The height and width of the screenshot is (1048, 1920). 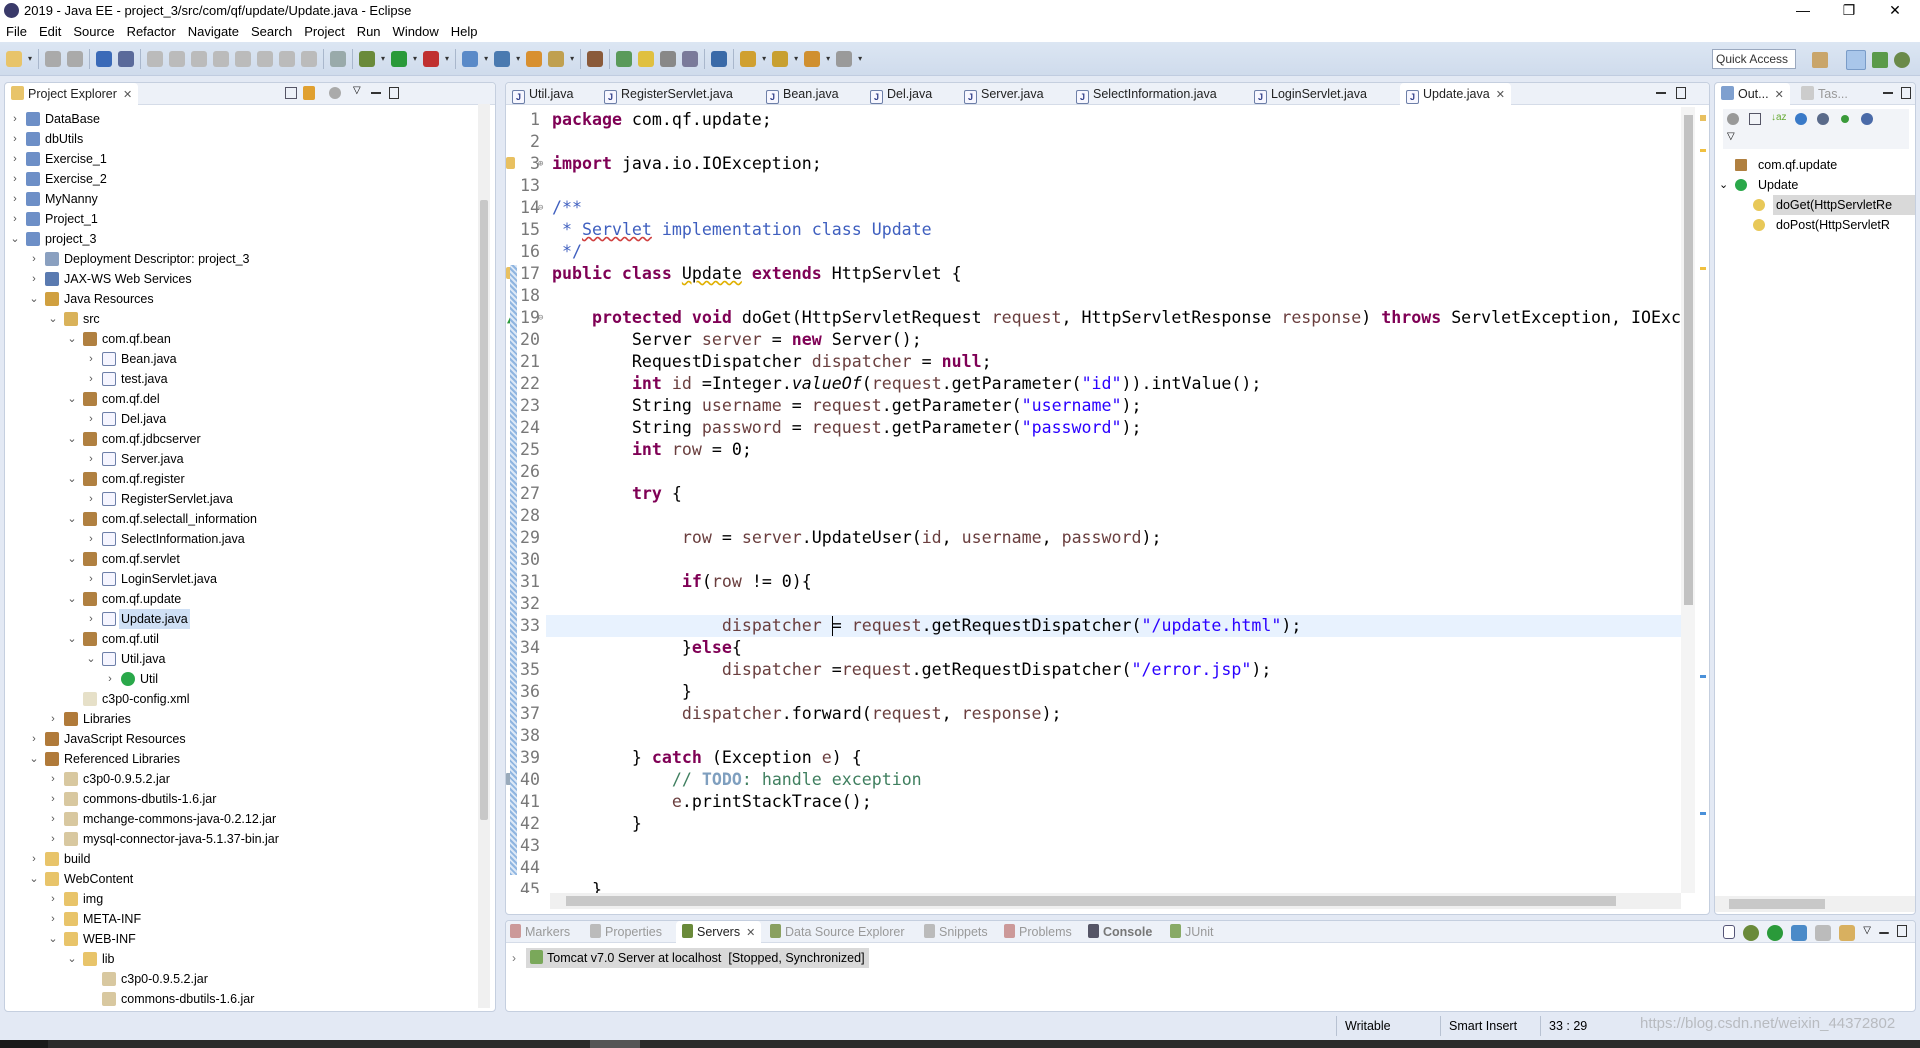 I want to click on web-browser-icon, so click(x=719, y=58).